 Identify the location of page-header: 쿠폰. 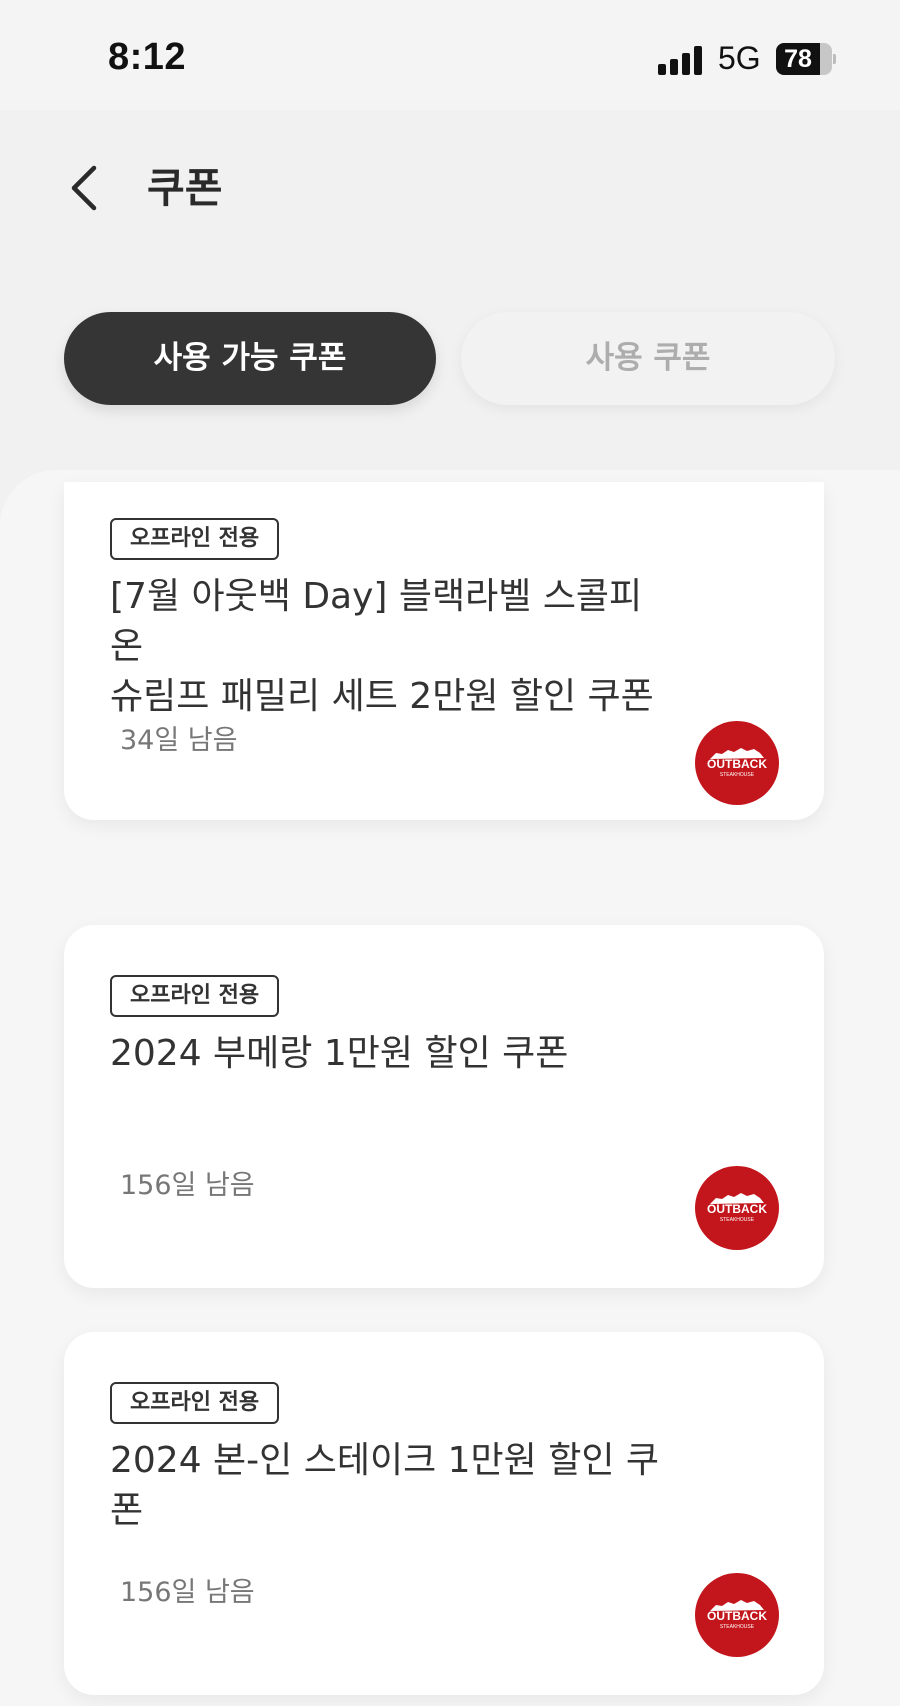
(450, 185).